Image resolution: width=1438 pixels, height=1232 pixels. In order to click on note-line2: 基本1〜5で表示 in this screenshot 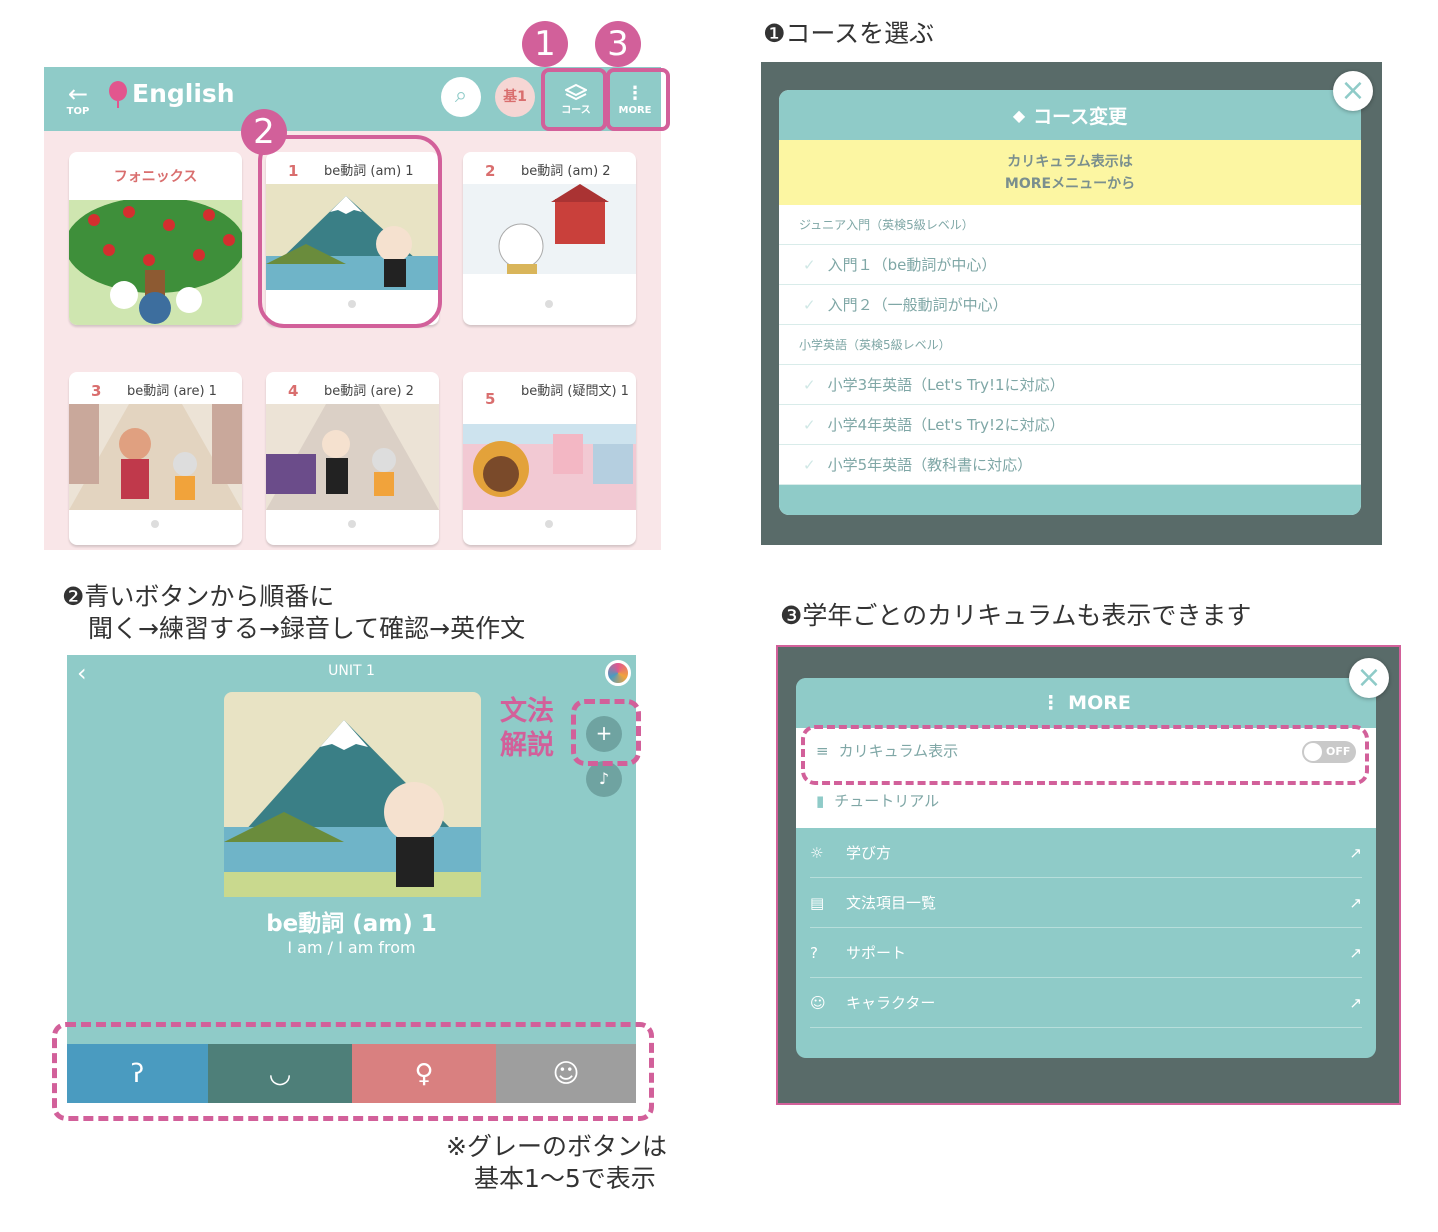, I will do `click(565, 1178)`.